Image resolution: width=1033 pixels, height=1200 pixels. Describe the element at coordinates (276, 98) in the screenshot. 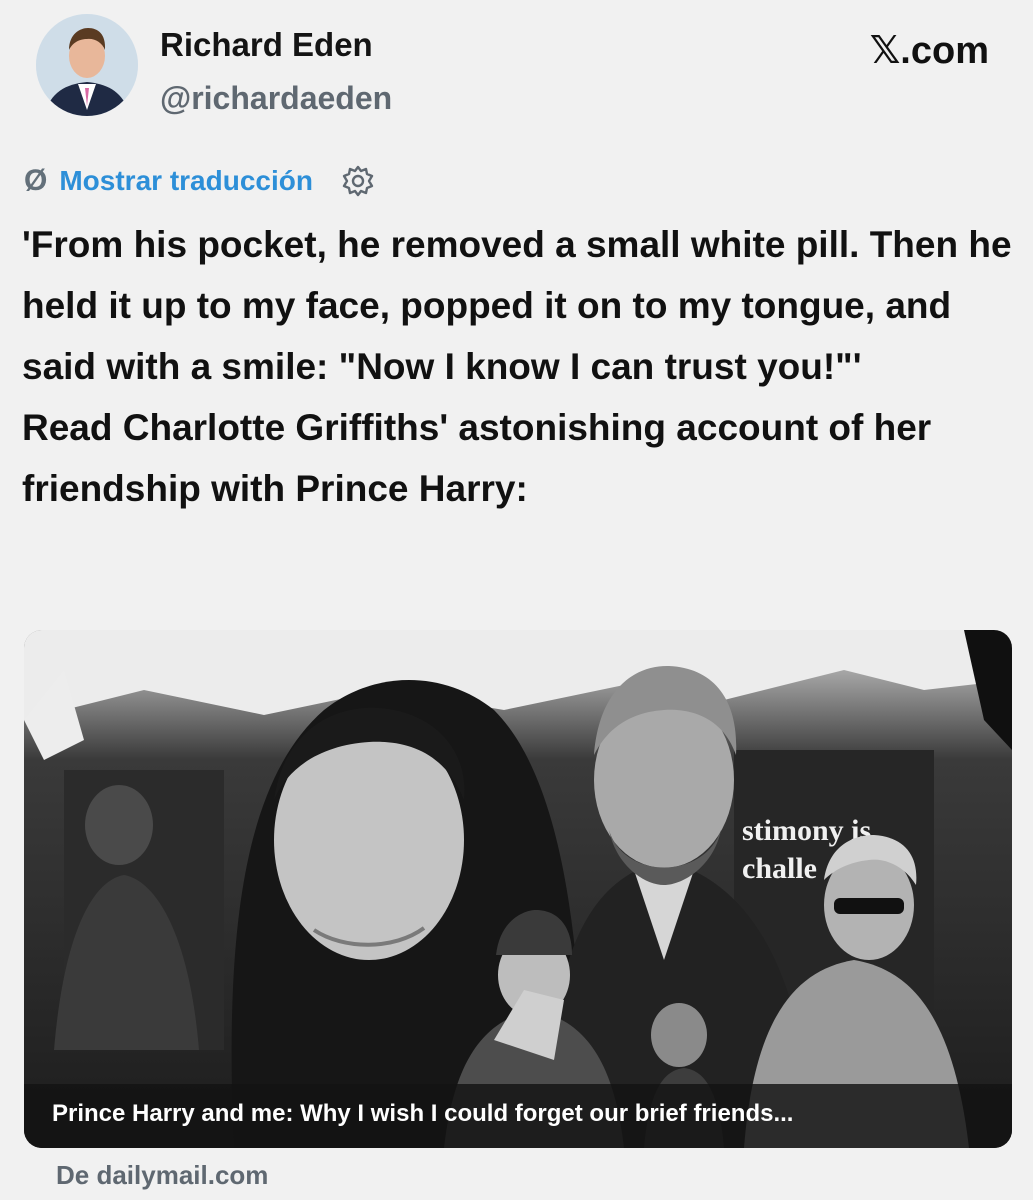

I see `author-handle: @richardaeden` at that location.